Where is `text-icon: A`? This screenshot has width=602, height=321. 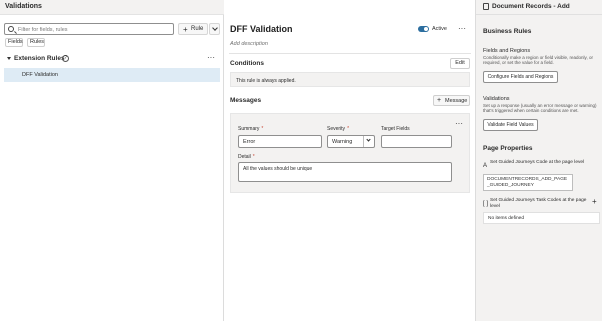
text-icon: A is located at coordinates (485, 166).